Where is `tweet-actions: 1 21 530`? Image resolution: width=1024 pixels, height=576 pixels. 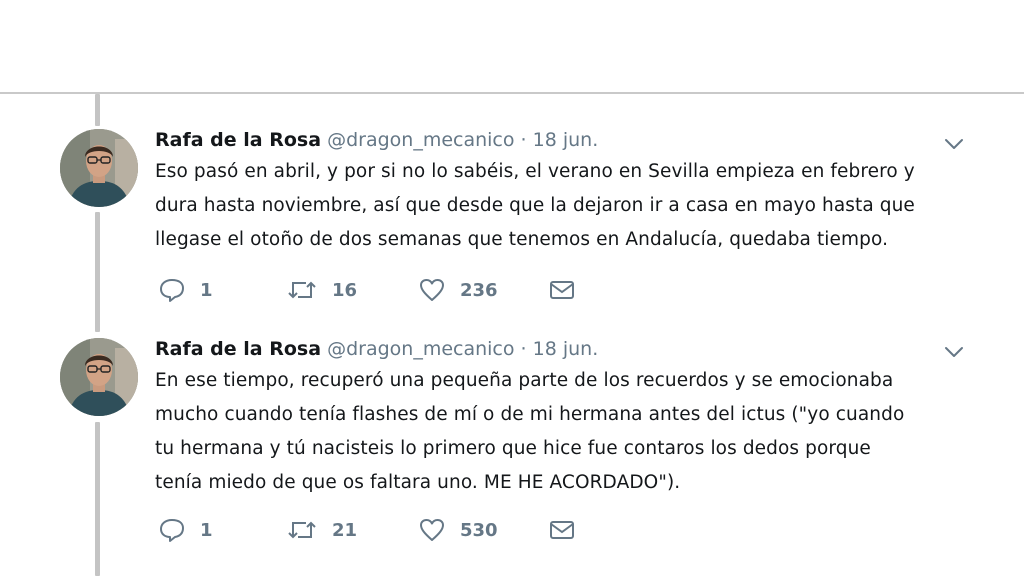
tweet-actions: 1 21 530 is located at coordinates (388, 530).